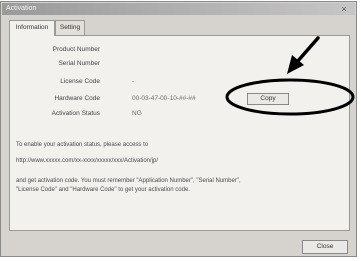  Describe the element at coordinates (165, 114) in the screenshot. I see `activation-status-row: Activation Status NG` at that location.